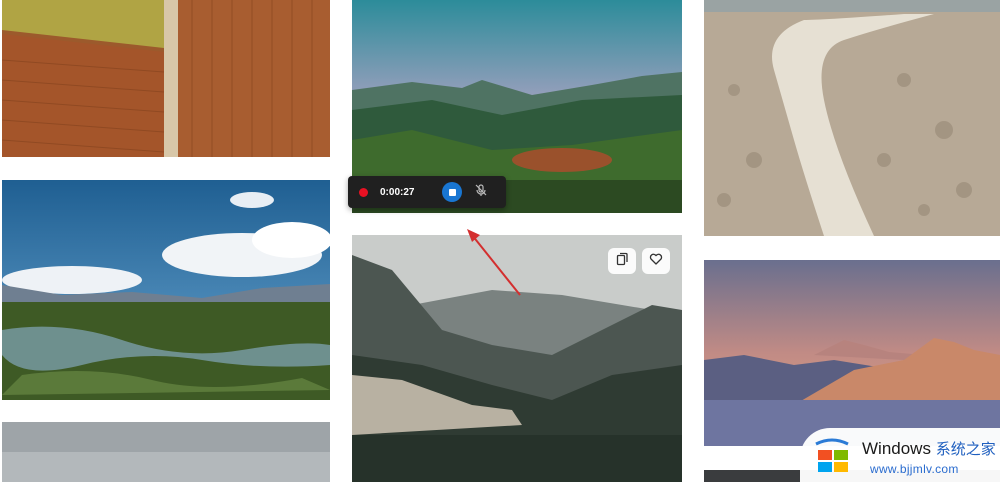 The height and width of the screenshot is (482, 1000). I want to click on watermark-url: www.bjjmlv.com, so click(914, 469).